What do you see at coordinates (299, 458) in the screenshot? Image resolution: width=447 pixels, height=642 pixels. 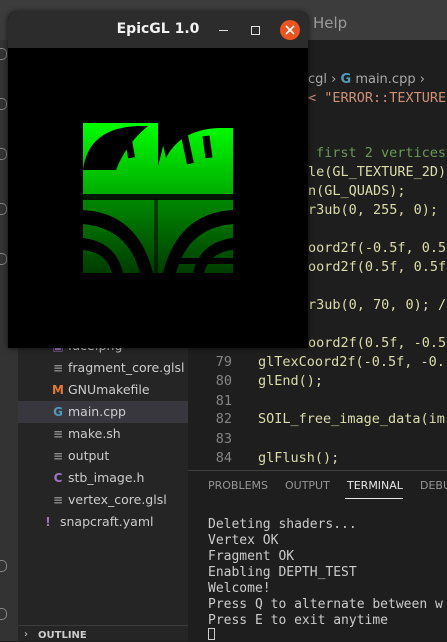 I see `code-line: glFlush();` at bounding box center [299, 458].